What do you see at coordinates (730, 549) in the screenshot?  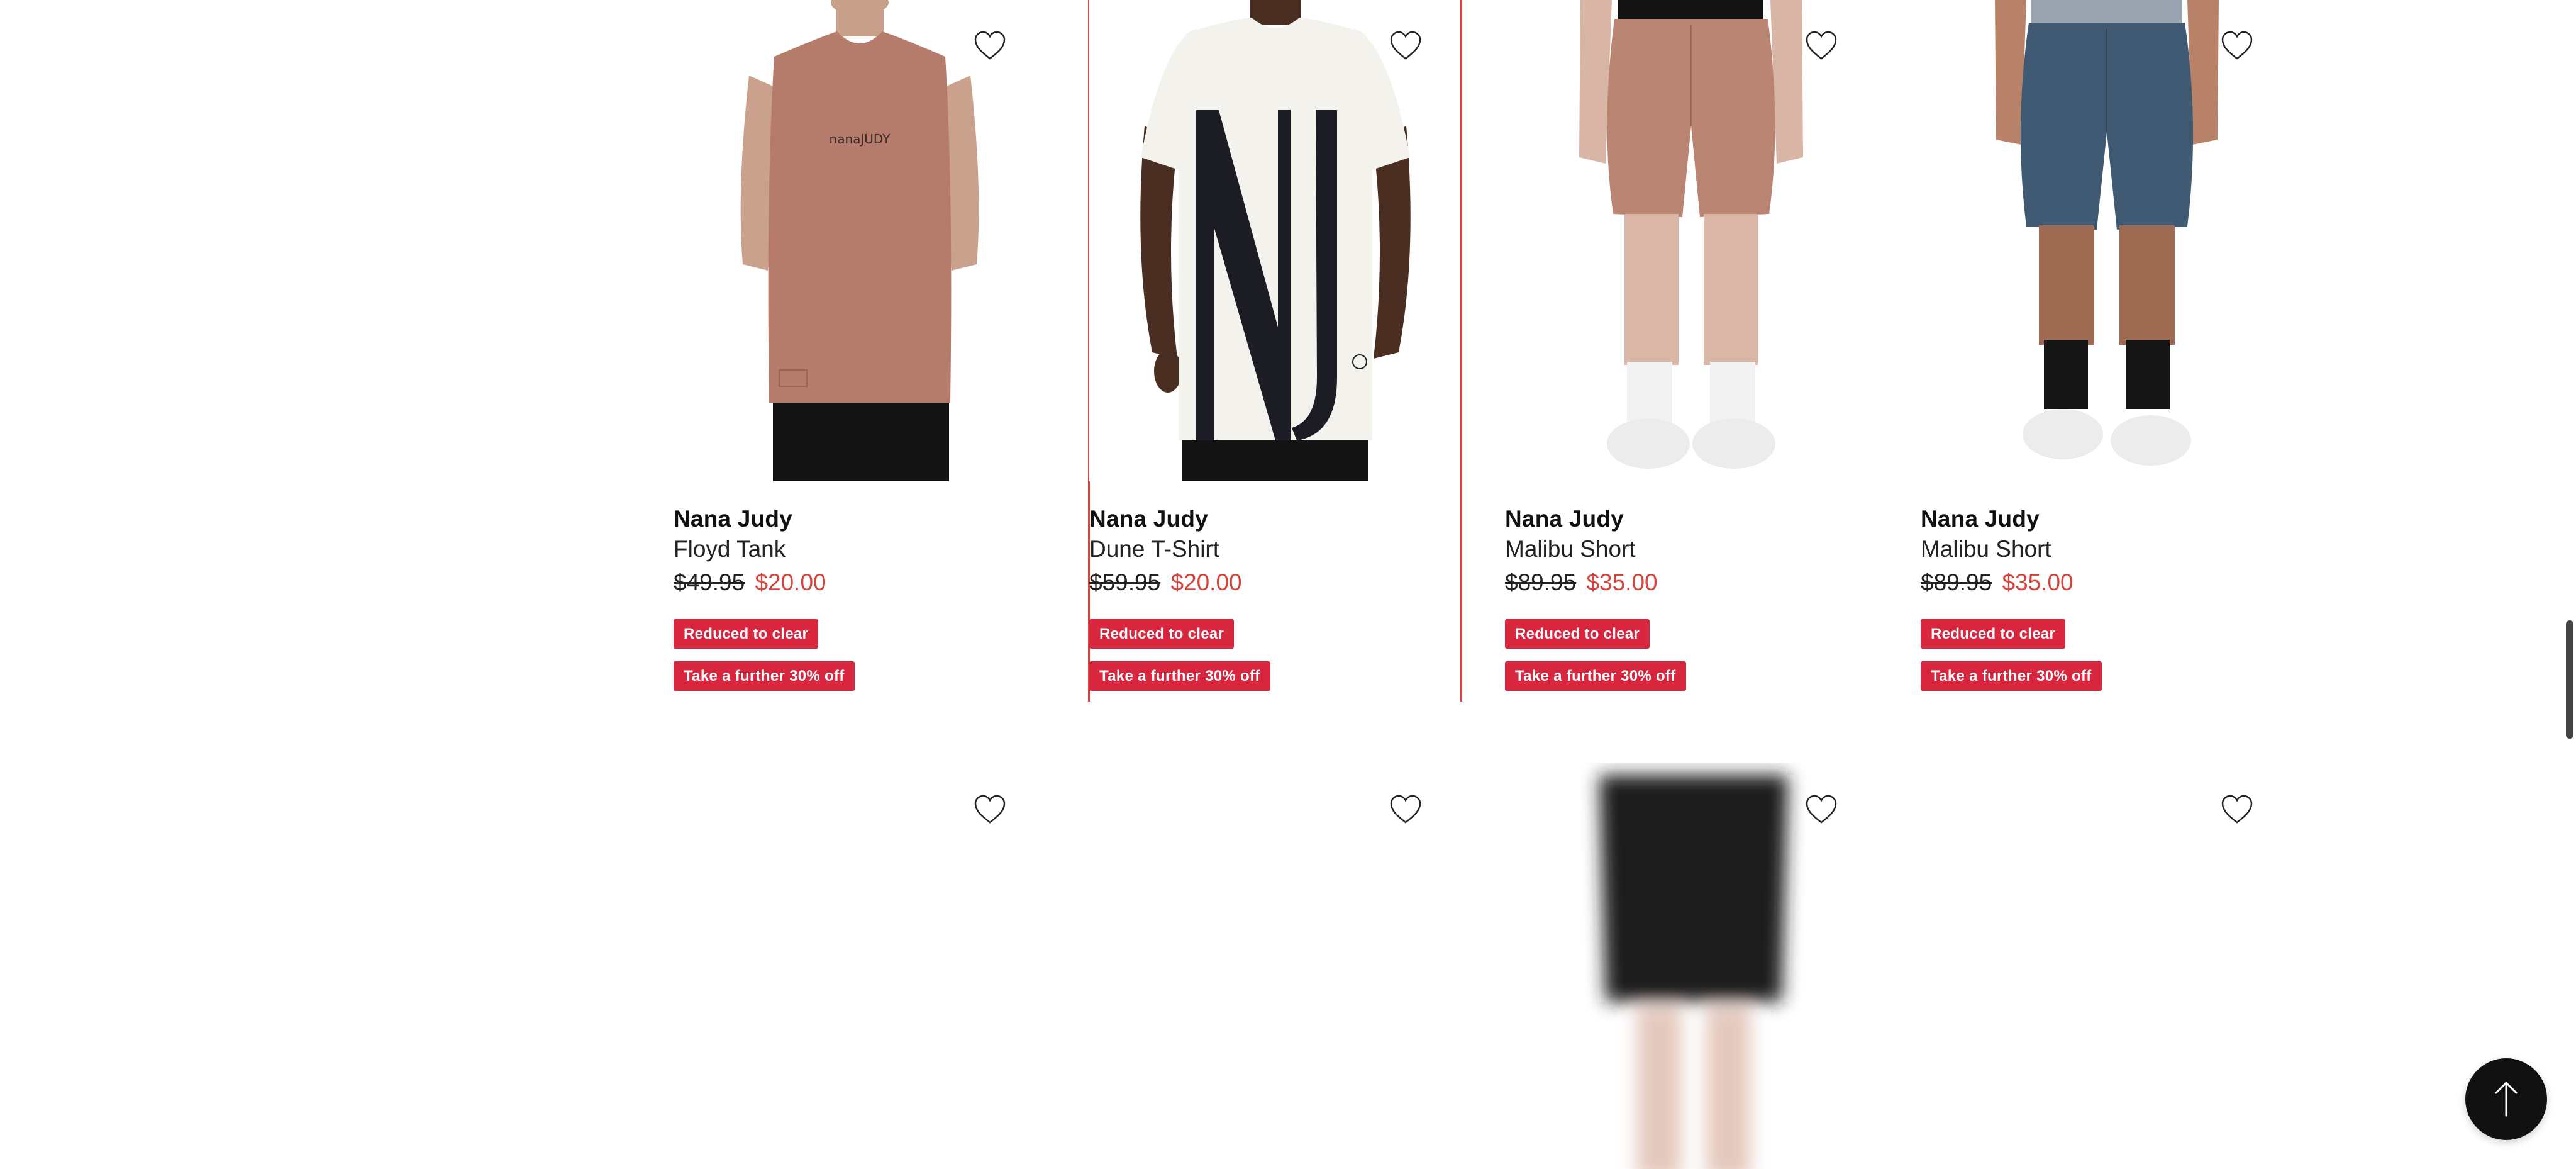 I see `product-name: Floyd Tank` at bounding box center [730, 549].